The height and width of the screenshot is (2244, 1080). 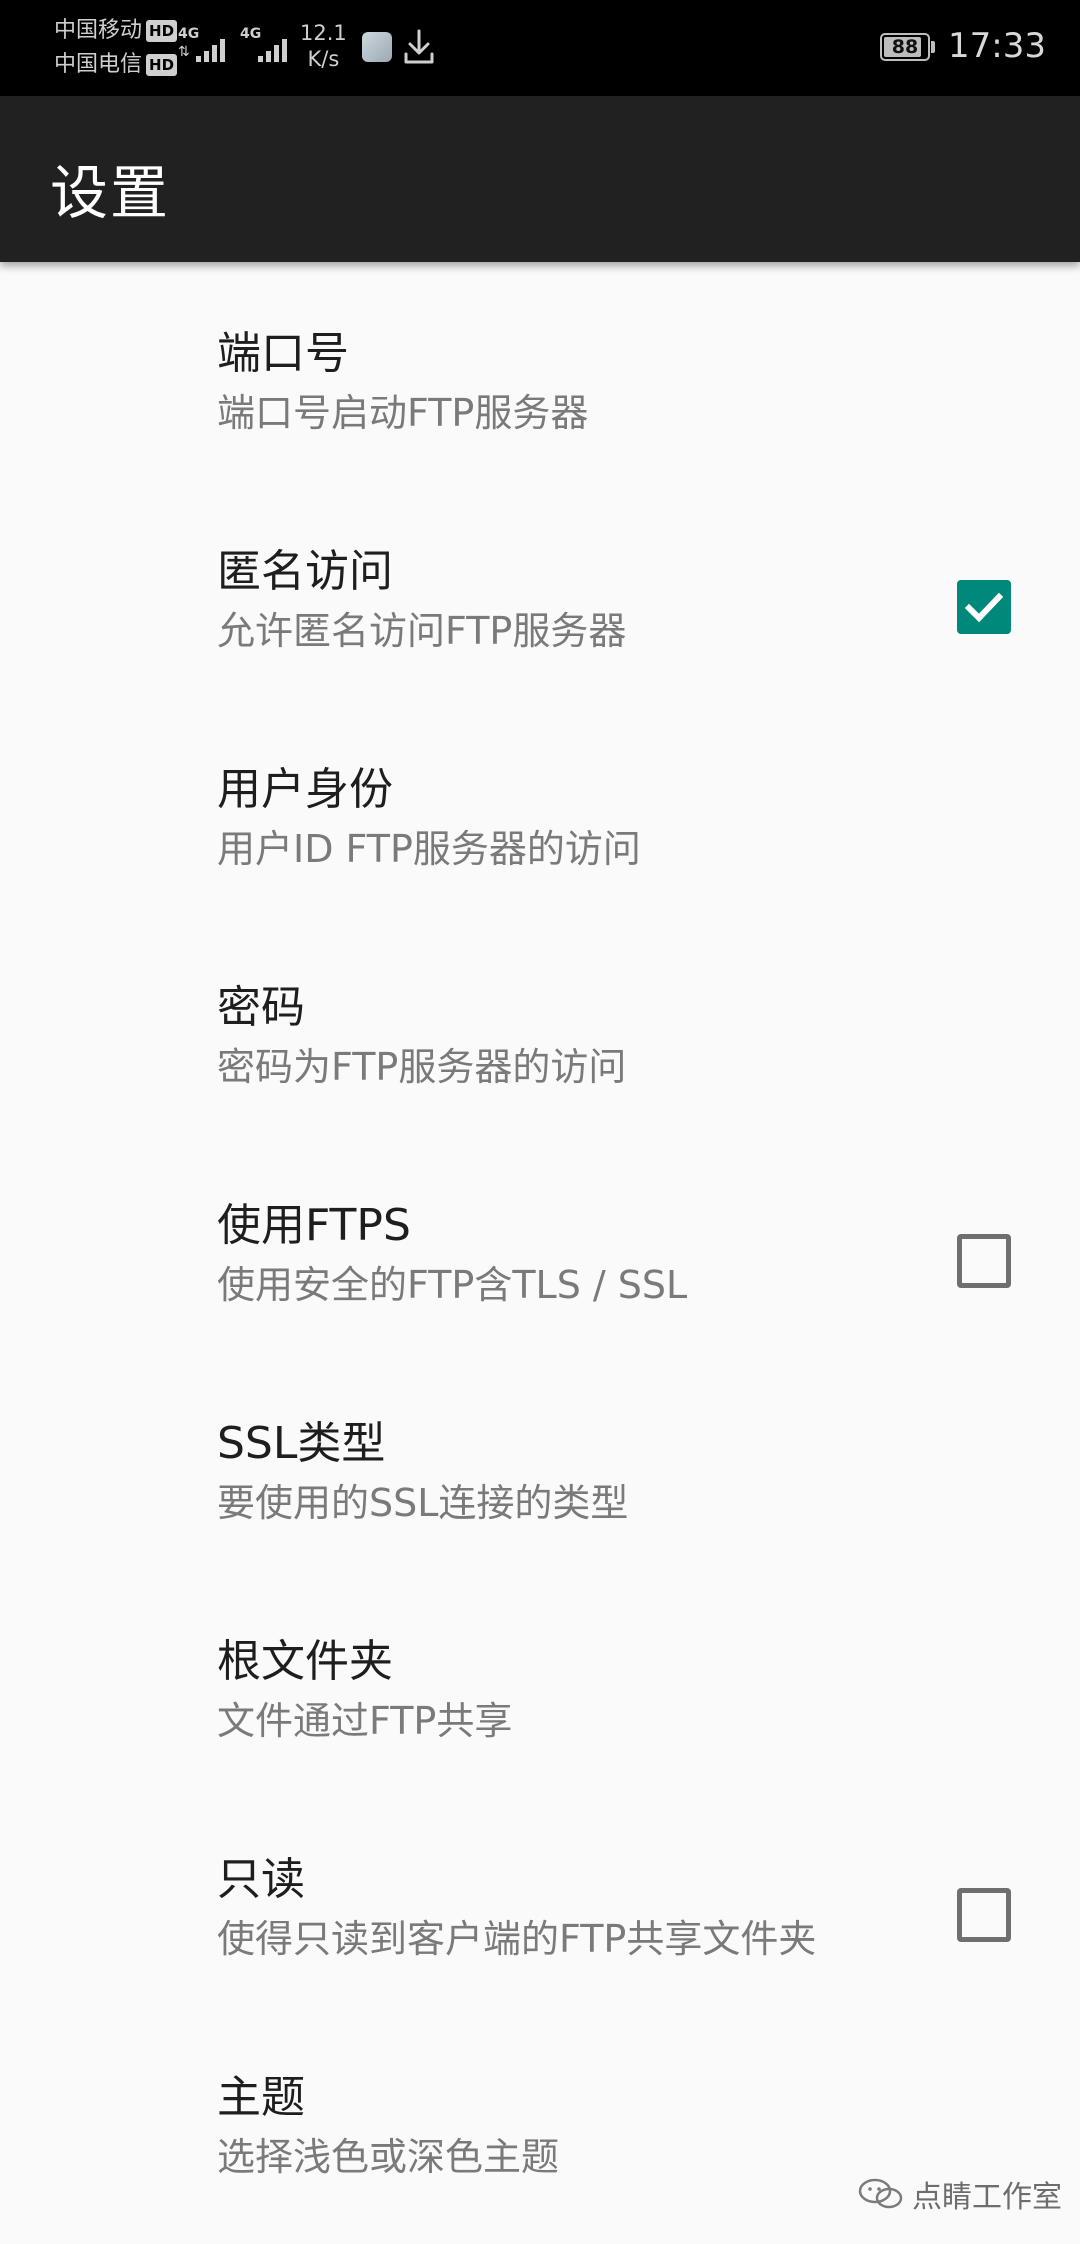 What do you see at coordinates (540, 1679) in the screenshot?
I see `setting-root-folder: 根文件夹 文件通过FTP共享` at bounding box center [540, 1679].